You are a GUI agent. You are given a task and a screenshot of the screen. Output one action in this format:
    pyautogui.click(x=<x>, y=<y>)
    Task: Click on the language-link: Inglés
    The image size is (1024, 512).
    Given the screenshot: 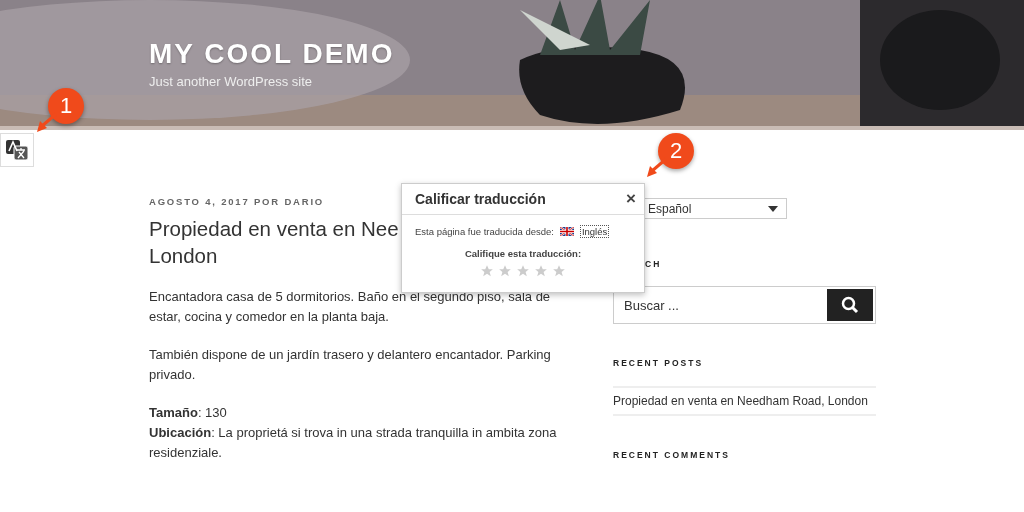 What is the action you would take?
    pyautogui.click(x=594, y=231)
    